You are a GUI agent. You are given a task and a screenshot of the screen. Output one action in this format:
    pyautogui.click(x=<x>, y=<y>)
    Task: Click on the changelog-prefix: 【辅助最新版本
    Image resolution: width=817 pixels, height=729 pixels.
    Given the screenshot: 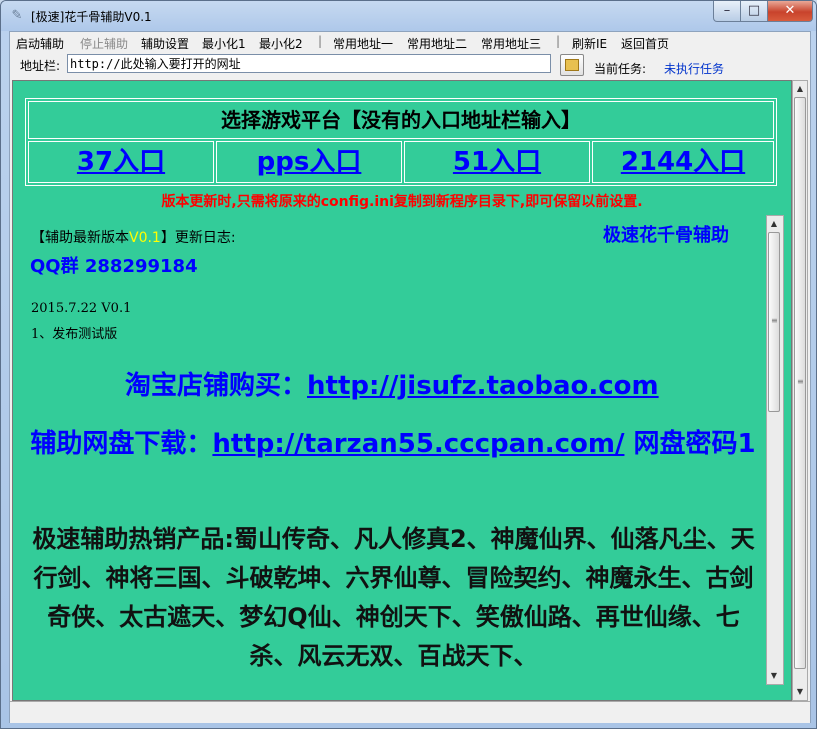 What is the action you would take?
    pyautogui.click(x=80, y=238)
    